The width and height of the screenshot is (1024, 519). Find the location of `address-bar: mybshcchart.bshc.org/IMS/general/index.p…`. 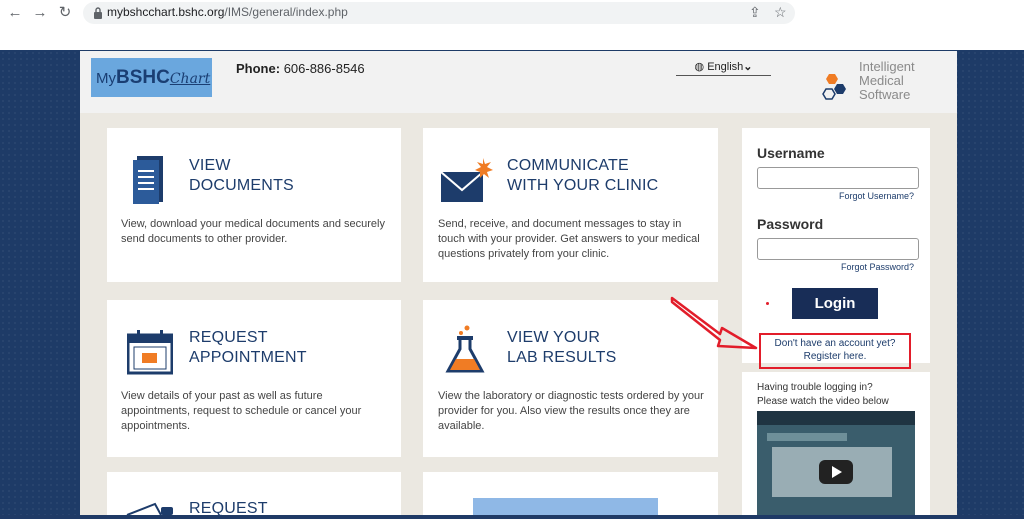

address-bar: mybshcchart.bshc.org/IMS/general/index.p… is located at coordinates (439, 13).